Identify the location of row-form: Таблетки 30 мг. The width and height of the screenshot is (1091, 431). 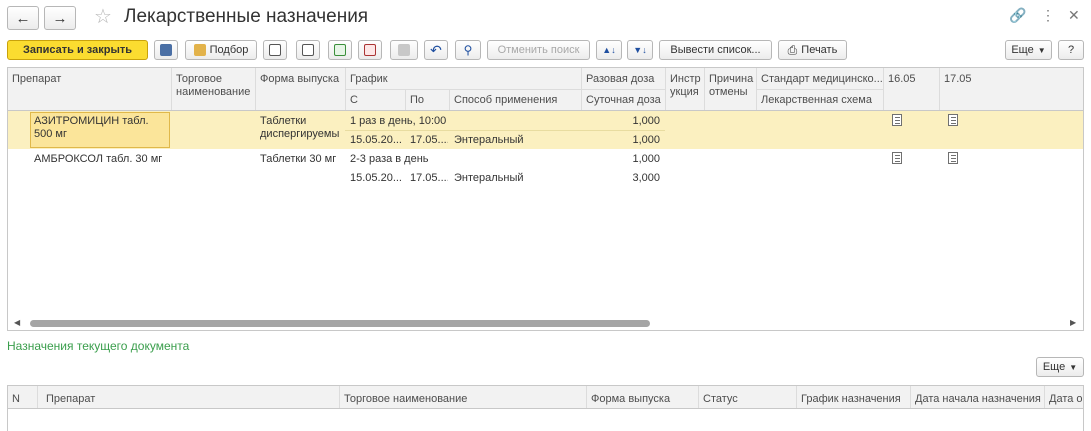
(298, 159).